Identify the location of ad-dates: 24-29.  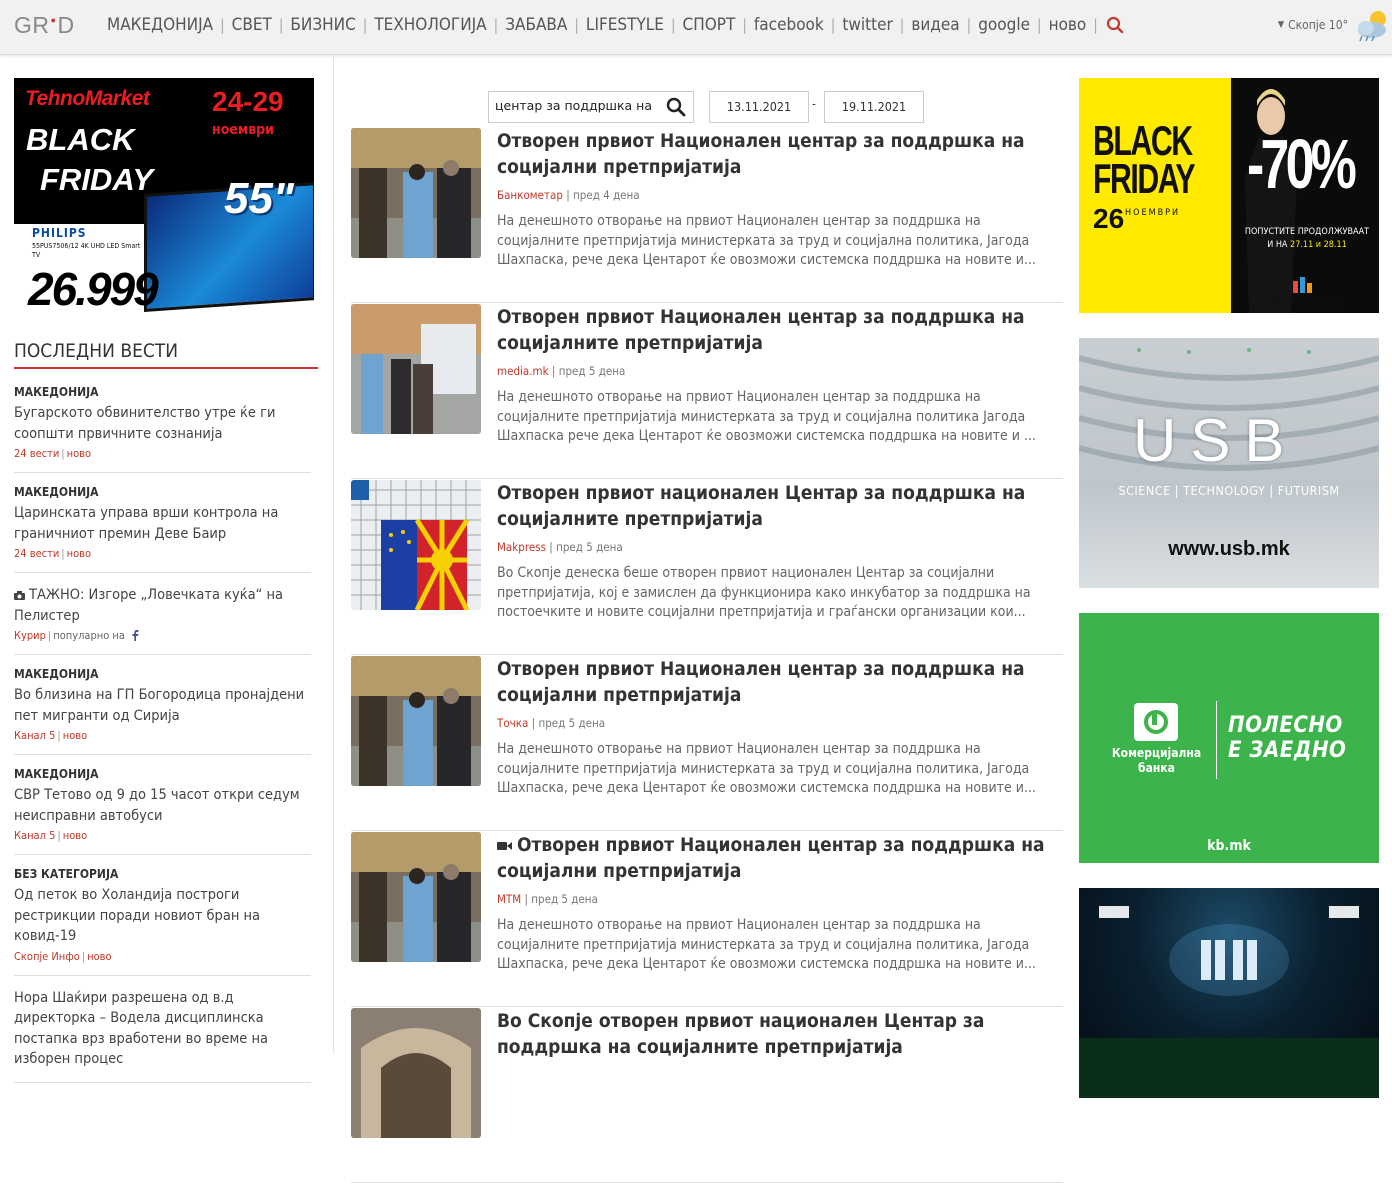
(248, 101).